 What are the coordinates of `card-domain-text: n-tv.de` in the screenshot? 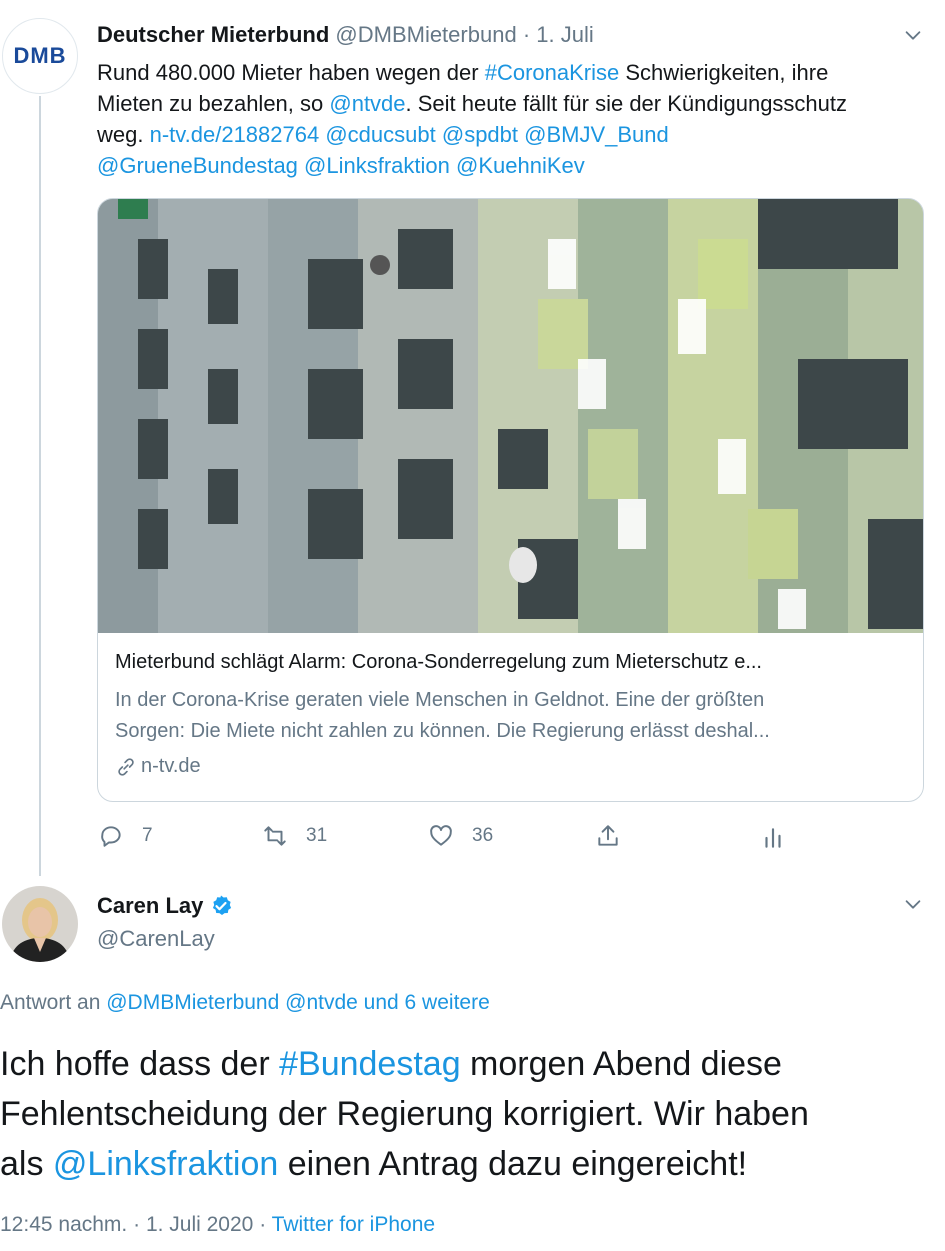 It's located at (171, 766).